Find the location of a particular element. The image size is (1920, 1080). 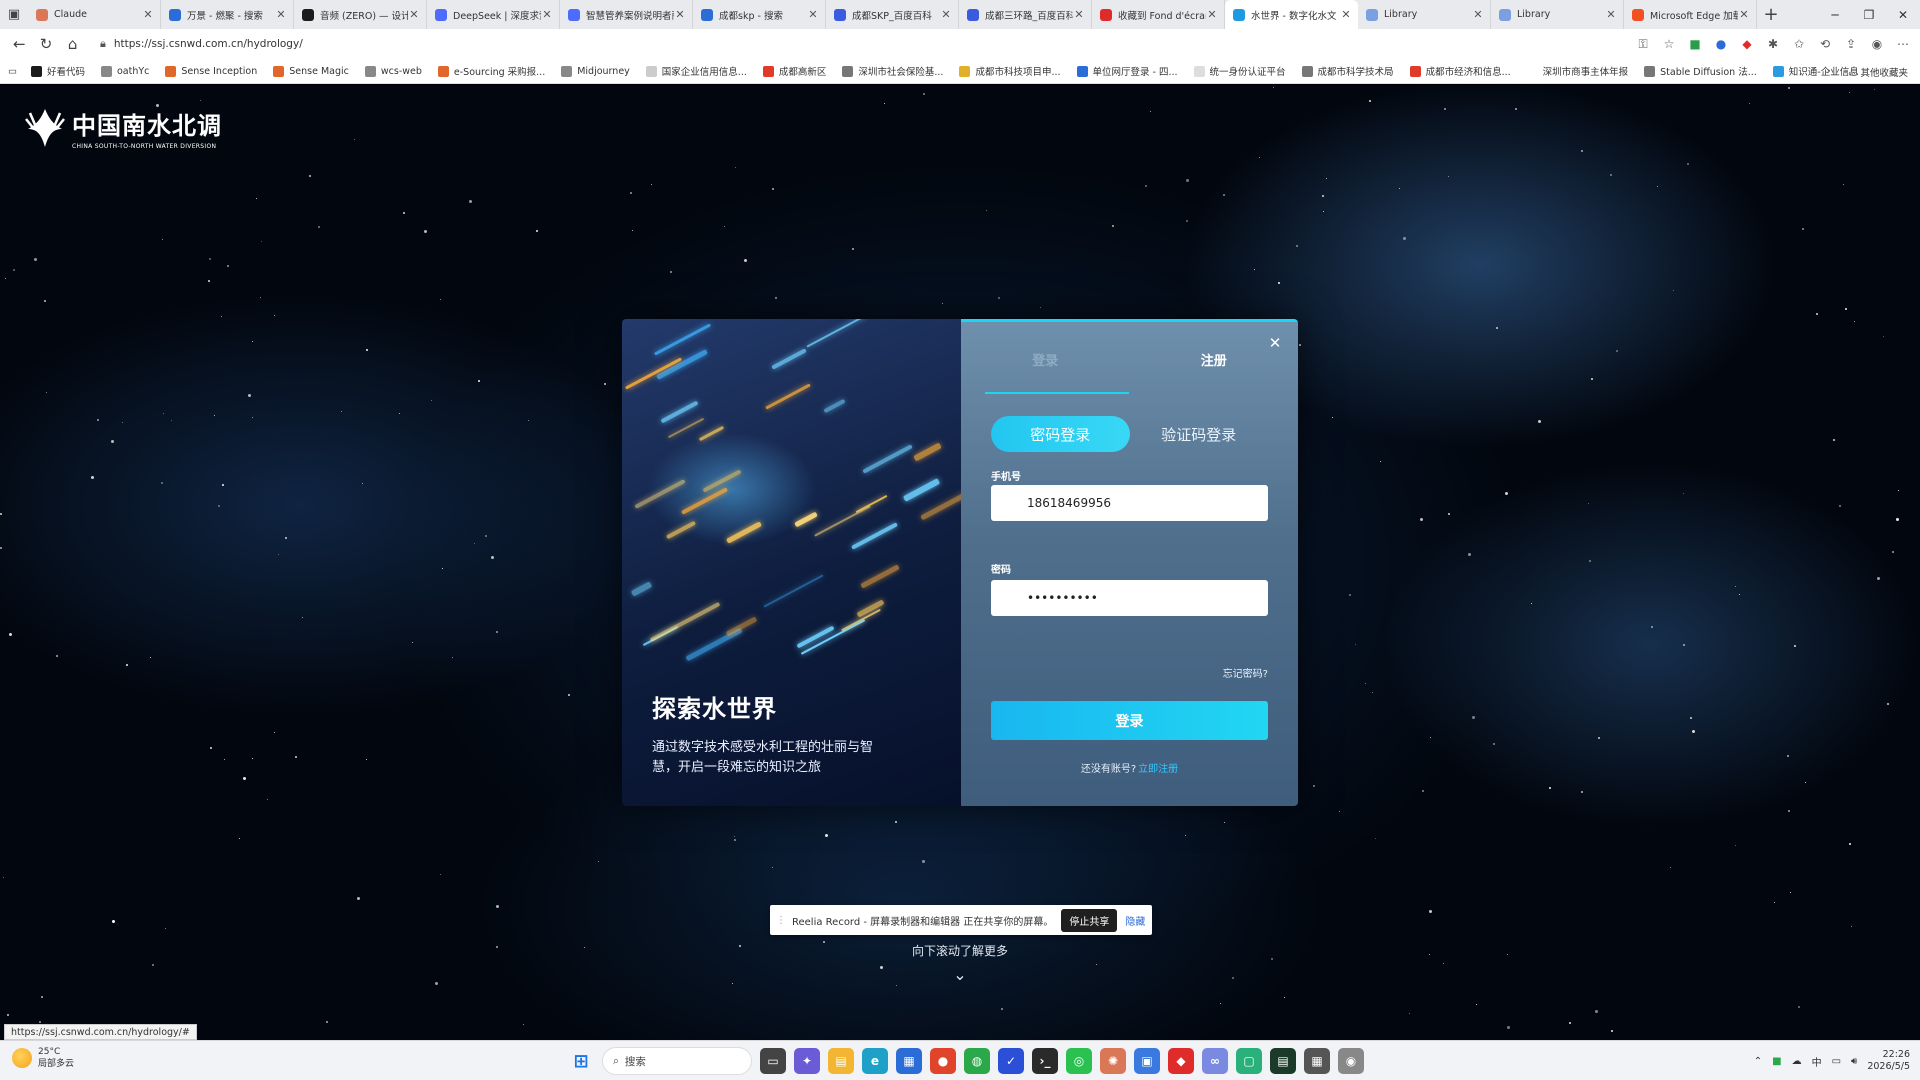

new-tab-button: + is located at coordinates (1771, 14).